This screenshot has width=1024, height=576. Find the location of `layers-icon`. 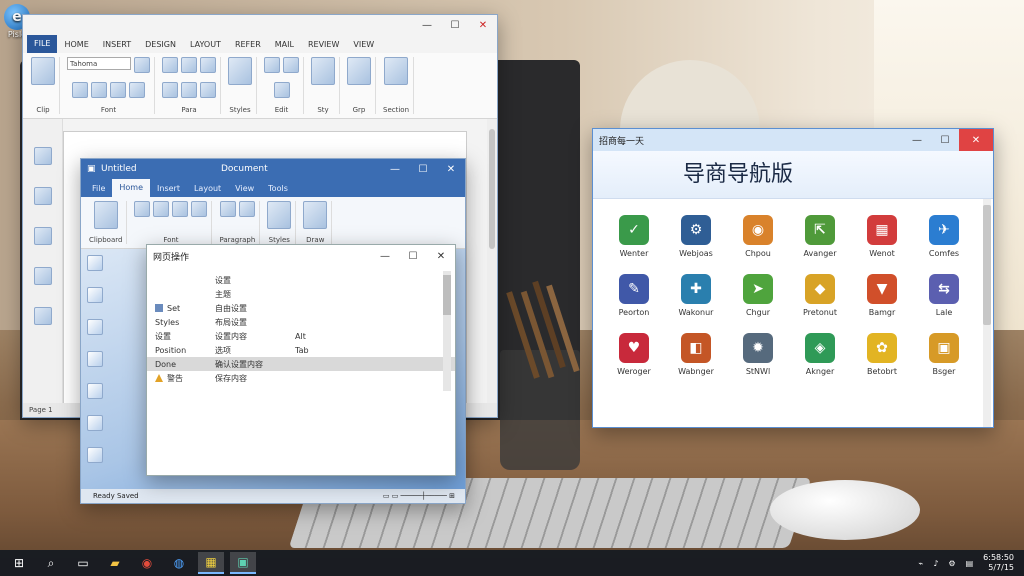

layers-icon is located at coordinates (42, 236).